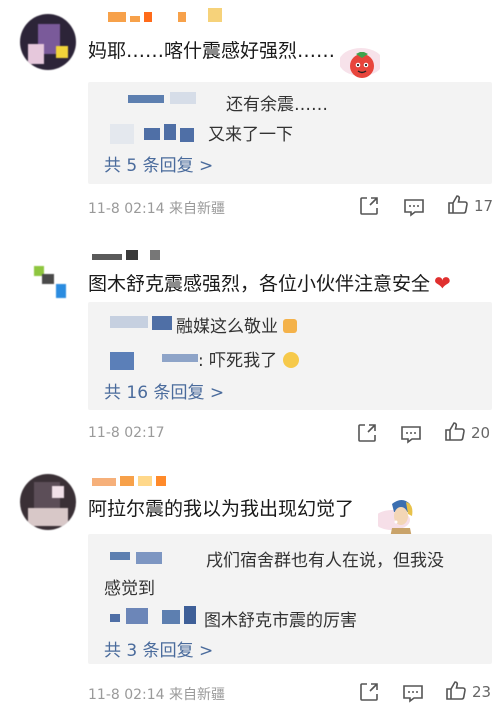 The height and width of the screenshot is (715, 504). Describe the element at coordinates (269, 283) in the screenshot. I see `comment-text: 图木舒克震感强烈，各位小伙伴注意安全 ❤` at that location.